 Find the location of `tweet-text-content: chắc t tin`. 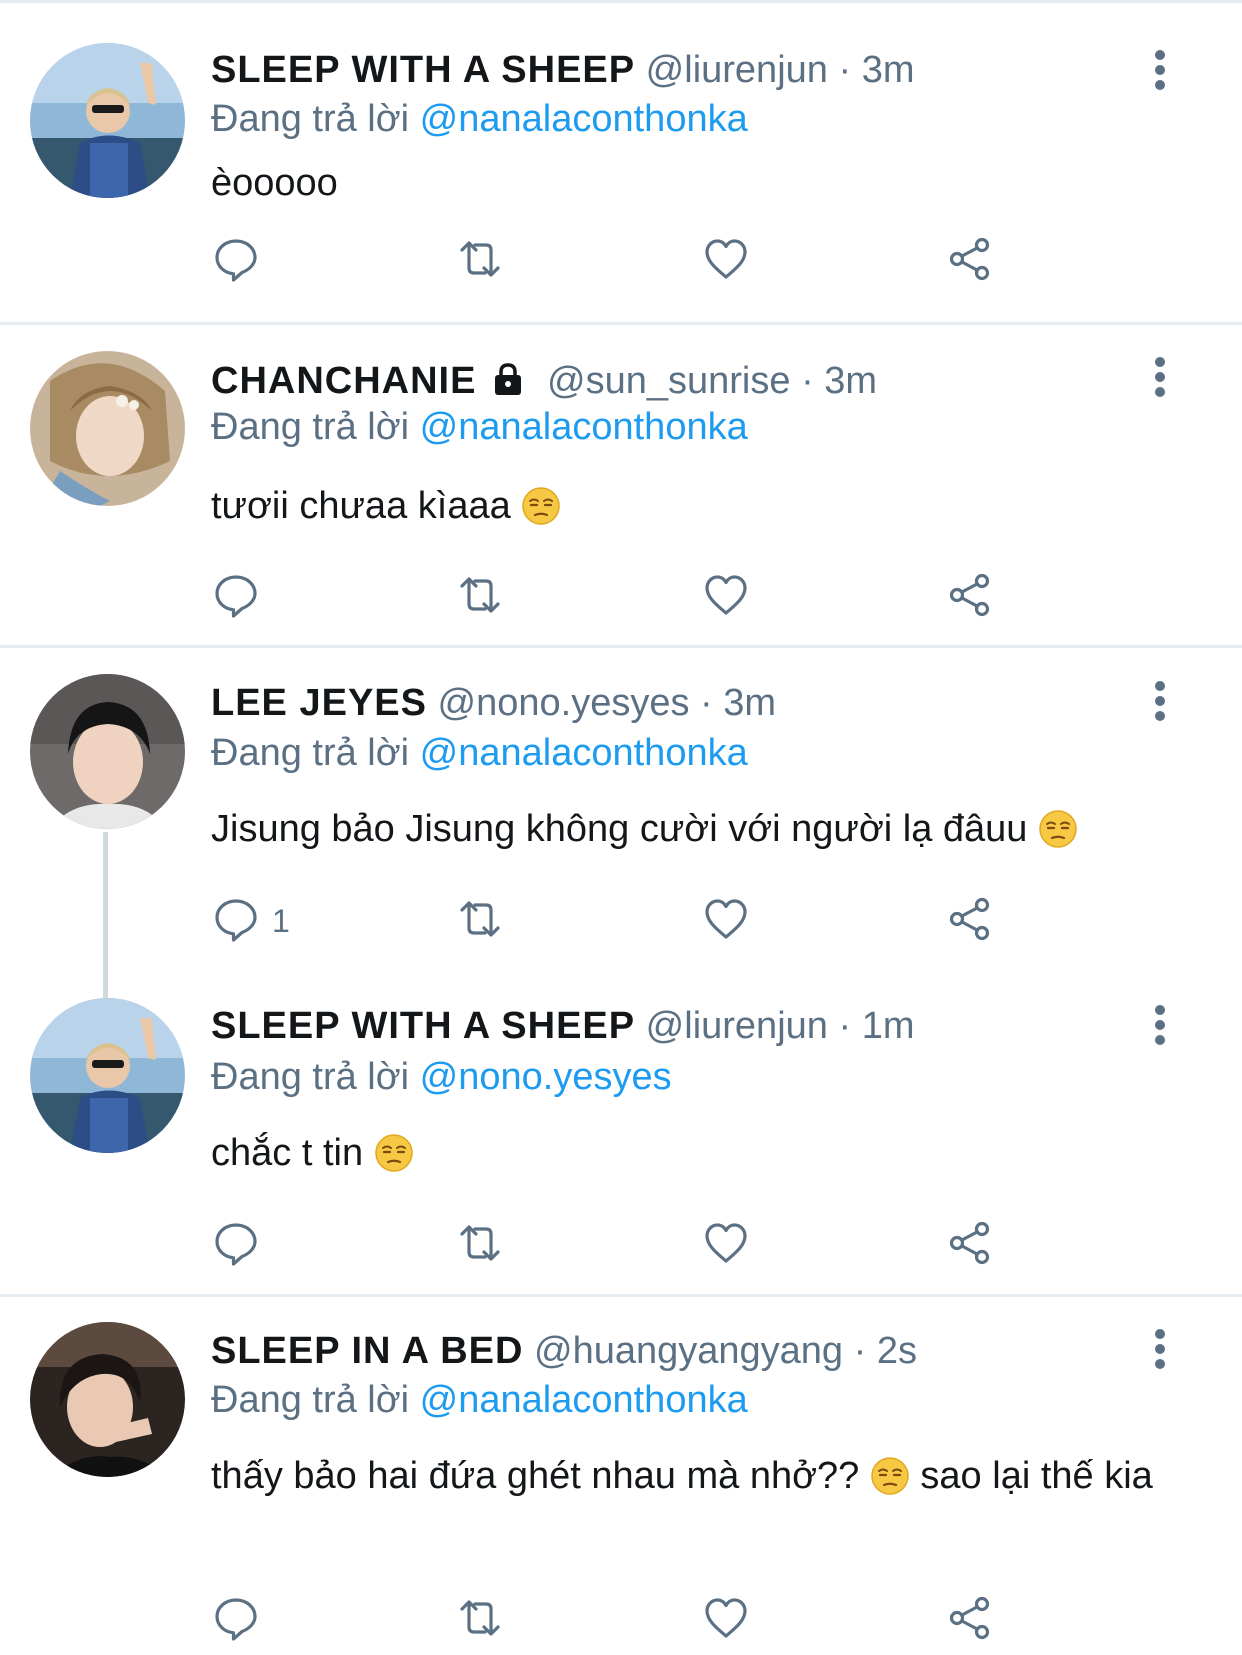

tweet-text-content: chắc t tin is located at coordinates (287, 1153).